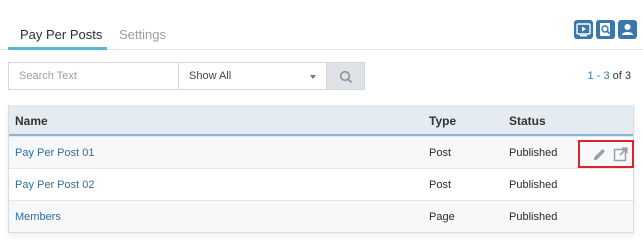 This screenshot has width=643, height=242. Describe the element at coordinates (599, 156) in the screenshot. I see `edit-icon` at that location.